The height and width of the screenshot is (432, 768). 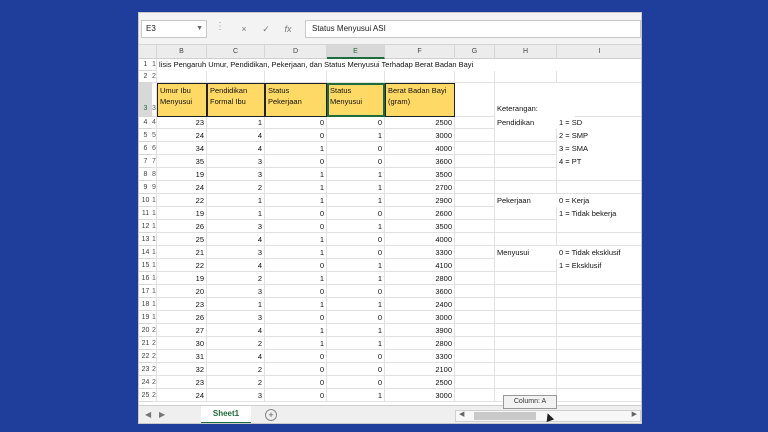 I want to click on column-header-g: G, so click(x=475, y=52).